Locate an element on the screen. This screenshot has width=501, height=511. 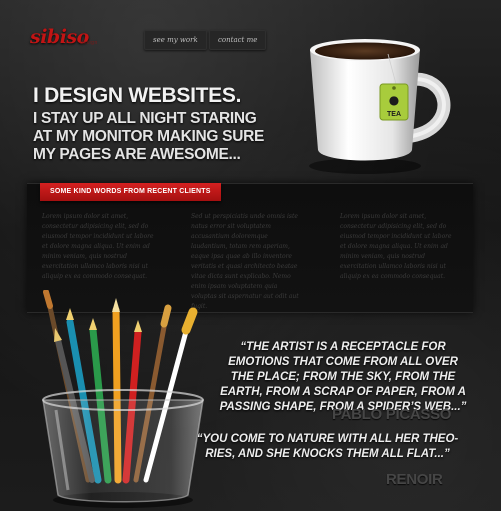
apple-icon: ● is located at coordinates (394, 100).